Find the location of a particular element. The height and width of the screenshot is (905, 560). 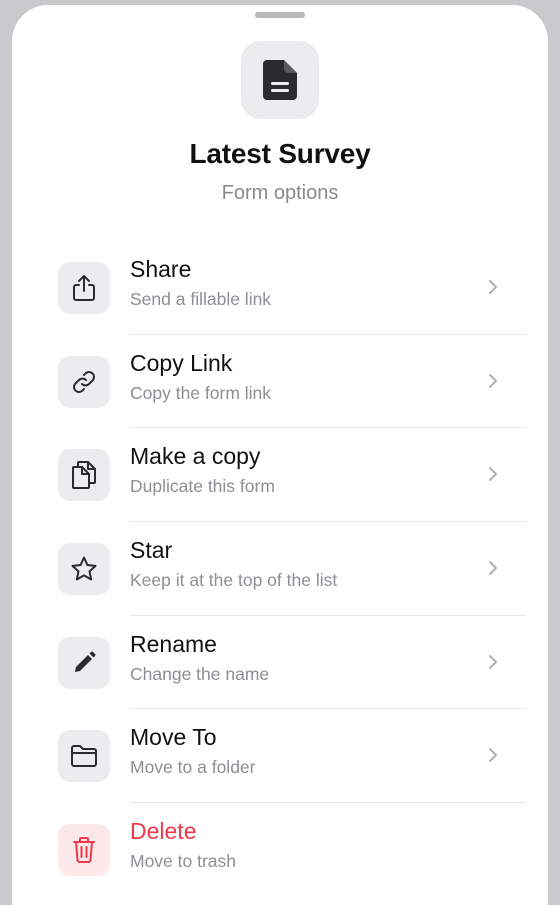

page-title: Latest Survey is located at coordinates (280, 153).